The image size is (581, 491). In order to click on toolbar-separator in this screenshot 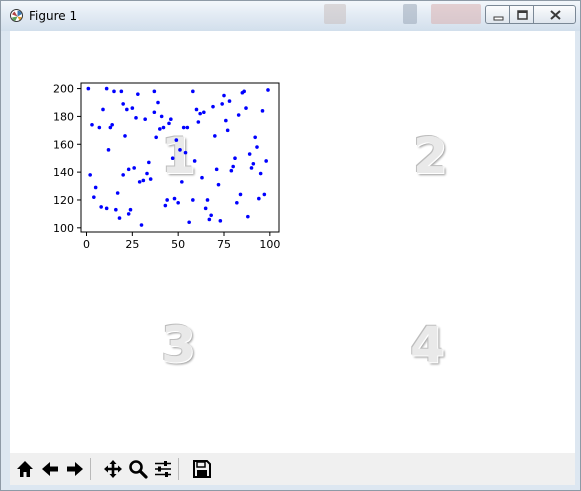, I will do `click(178, 469)`.